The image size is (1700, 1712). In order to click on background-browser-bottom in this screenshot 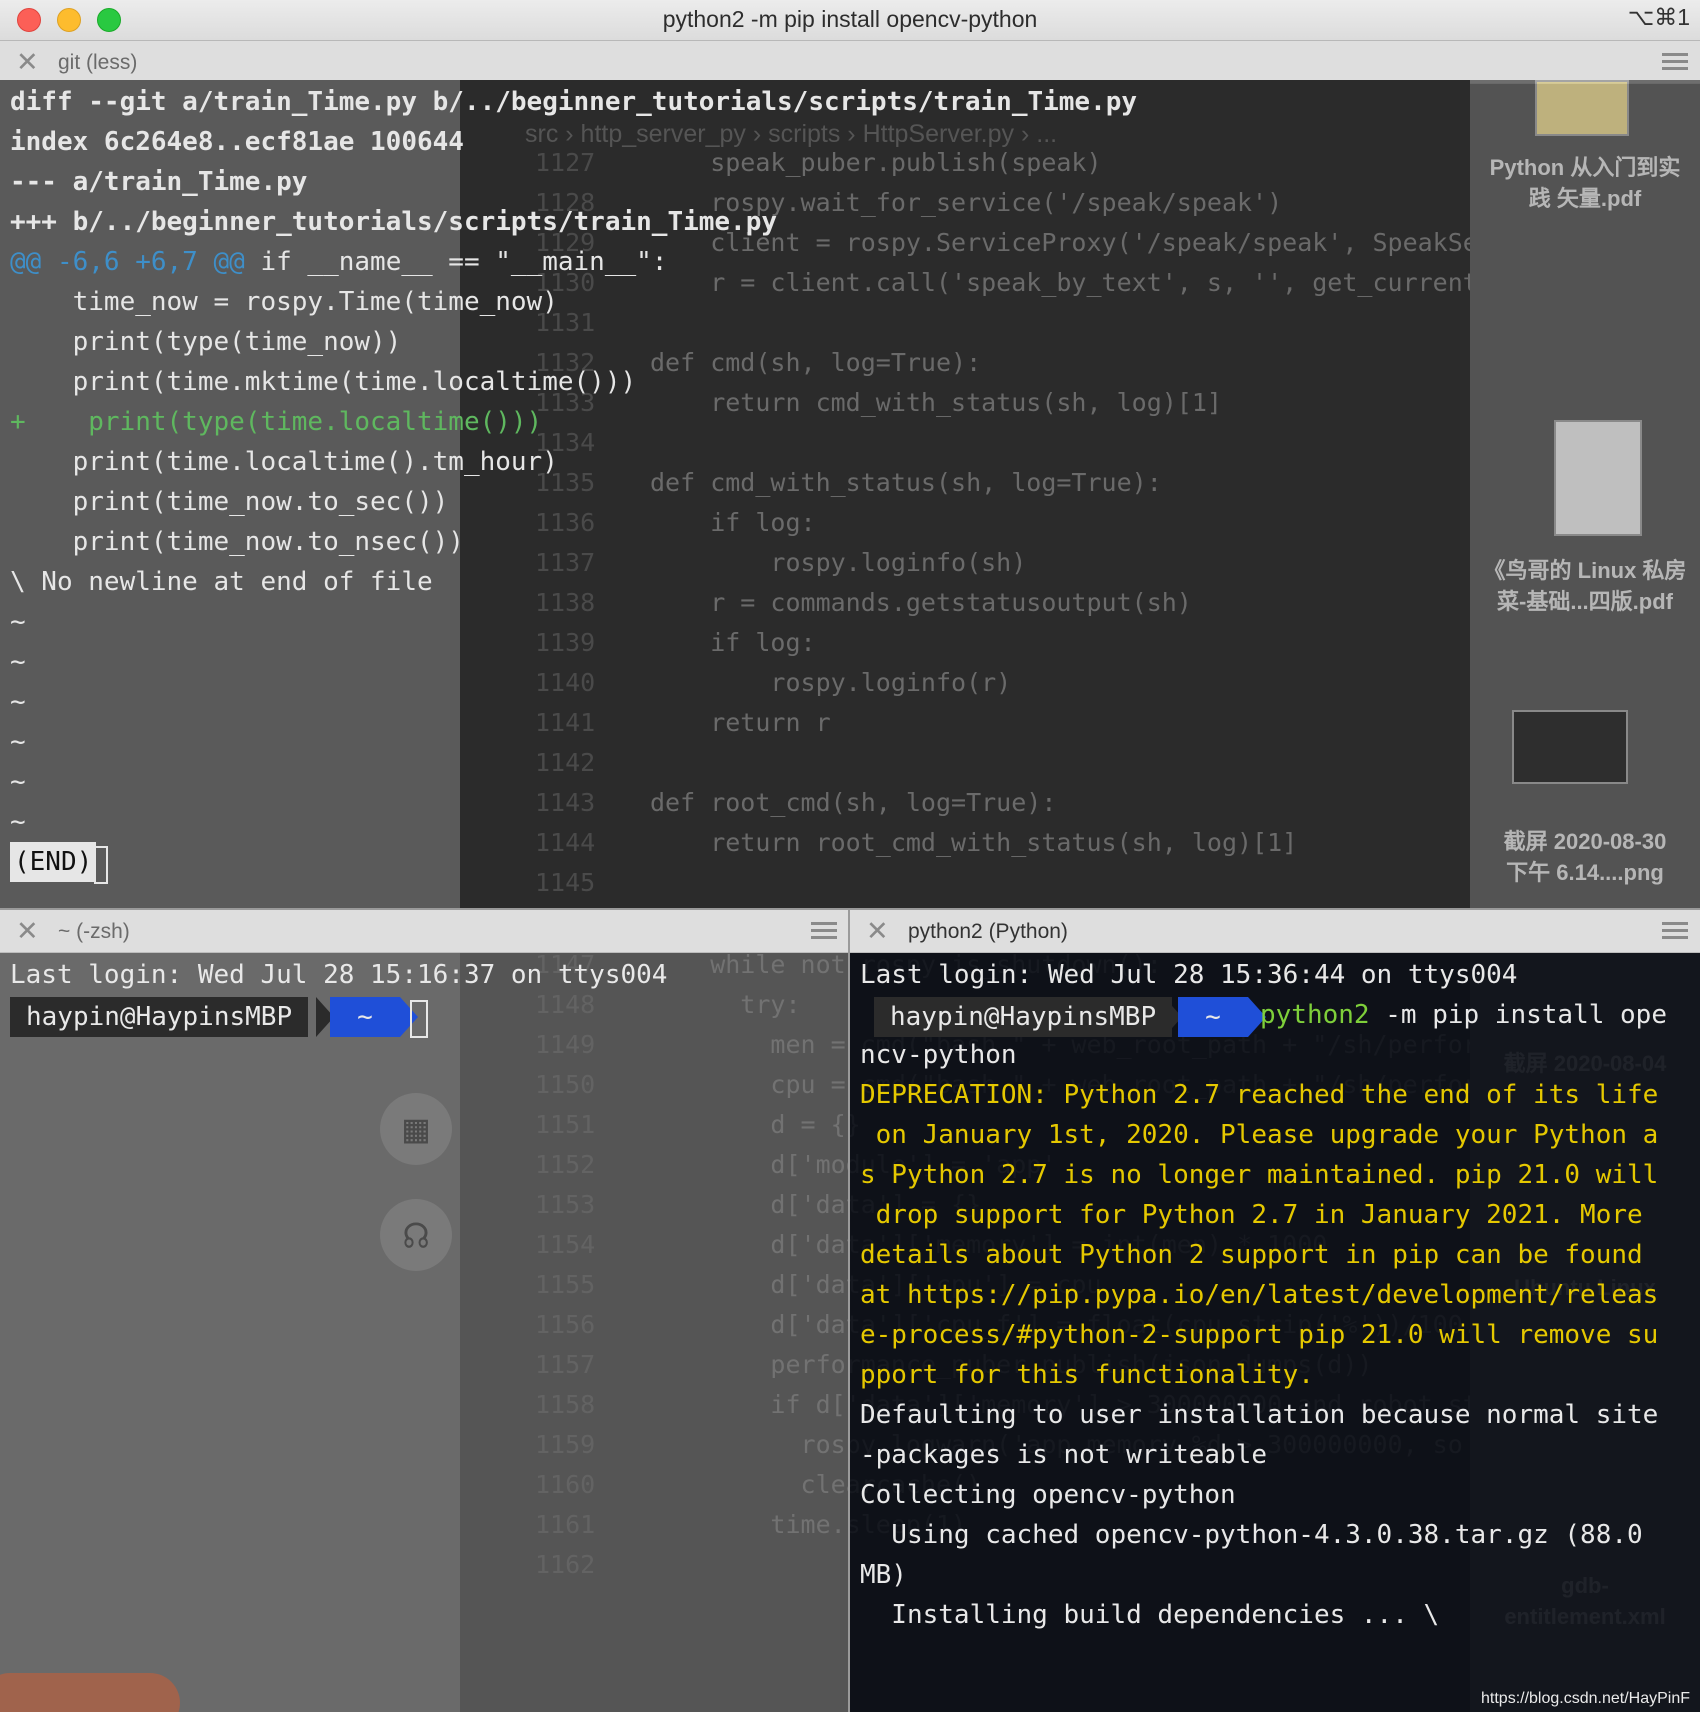, I will do `click(230, 1332)`.